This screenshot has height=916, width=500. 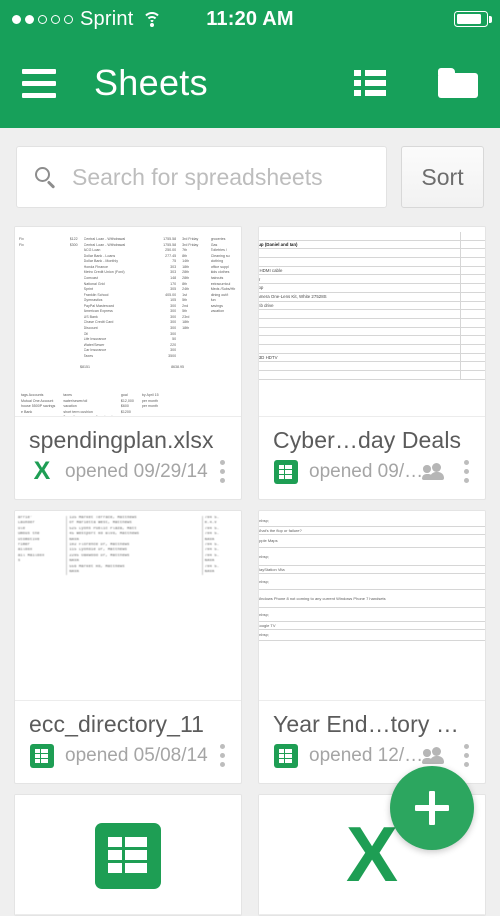 What do you see at coordinates (128, 742) in the screenshot?
I see `file-meta: ecc_directory_11opened 05/08/14` at bounding box center [128, 742].